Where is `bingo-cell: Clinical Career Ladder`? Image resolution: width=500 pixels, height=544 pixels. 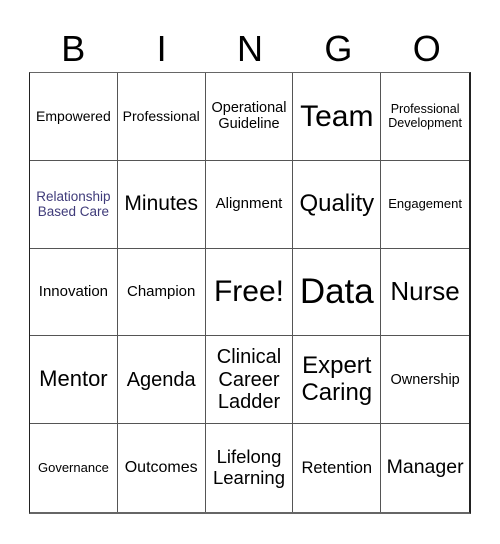
bingo-cell: Clinical Career Ladder is located at coordinates (249, 380).